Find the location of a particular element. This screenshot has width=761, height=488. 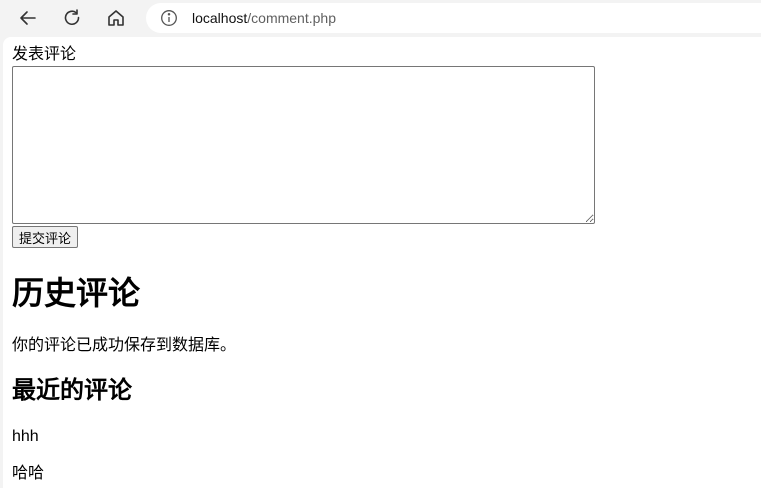

back-button is located at coordinates (28, 18).